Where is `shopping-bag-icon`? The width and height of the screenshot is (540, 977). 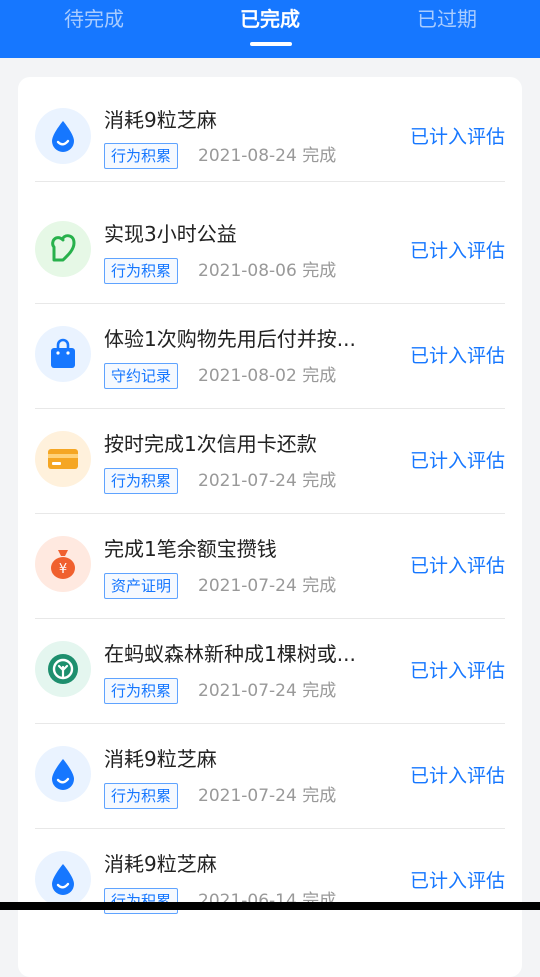 shopping-bag-icon is located at coordinates (63, 354).